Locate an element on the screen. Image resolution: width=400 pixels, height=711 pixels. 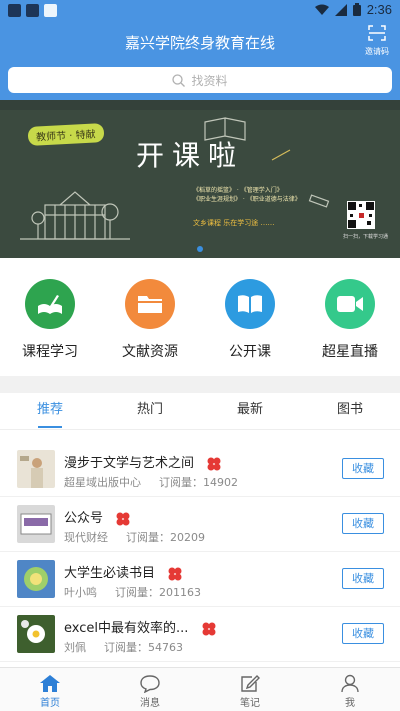
nav-label: 消息 is located at coordinates (150, 703).